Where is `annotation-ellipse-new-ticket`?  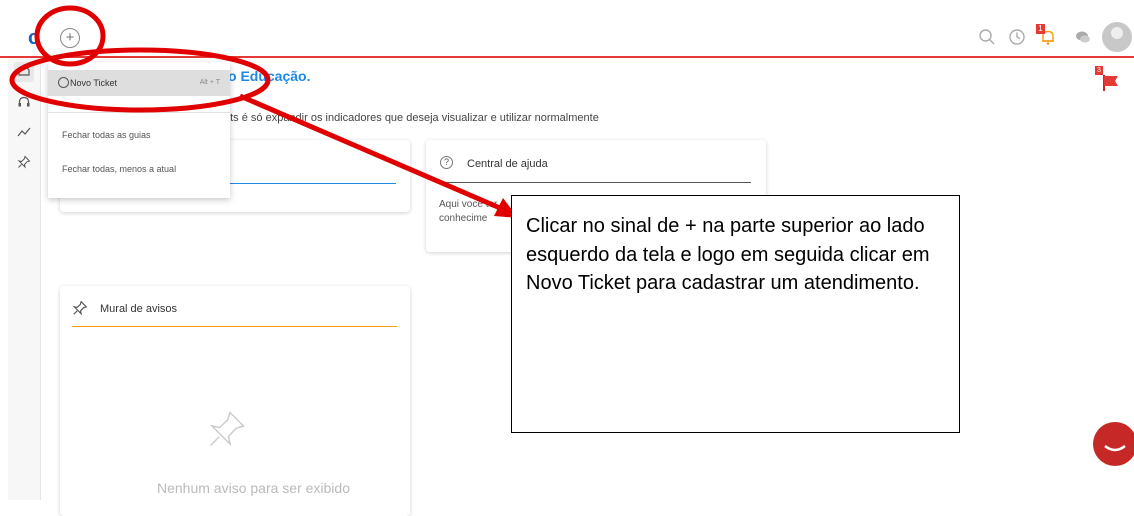 annotation-ellipse-new-ticket is located at coordinates (140, 80).